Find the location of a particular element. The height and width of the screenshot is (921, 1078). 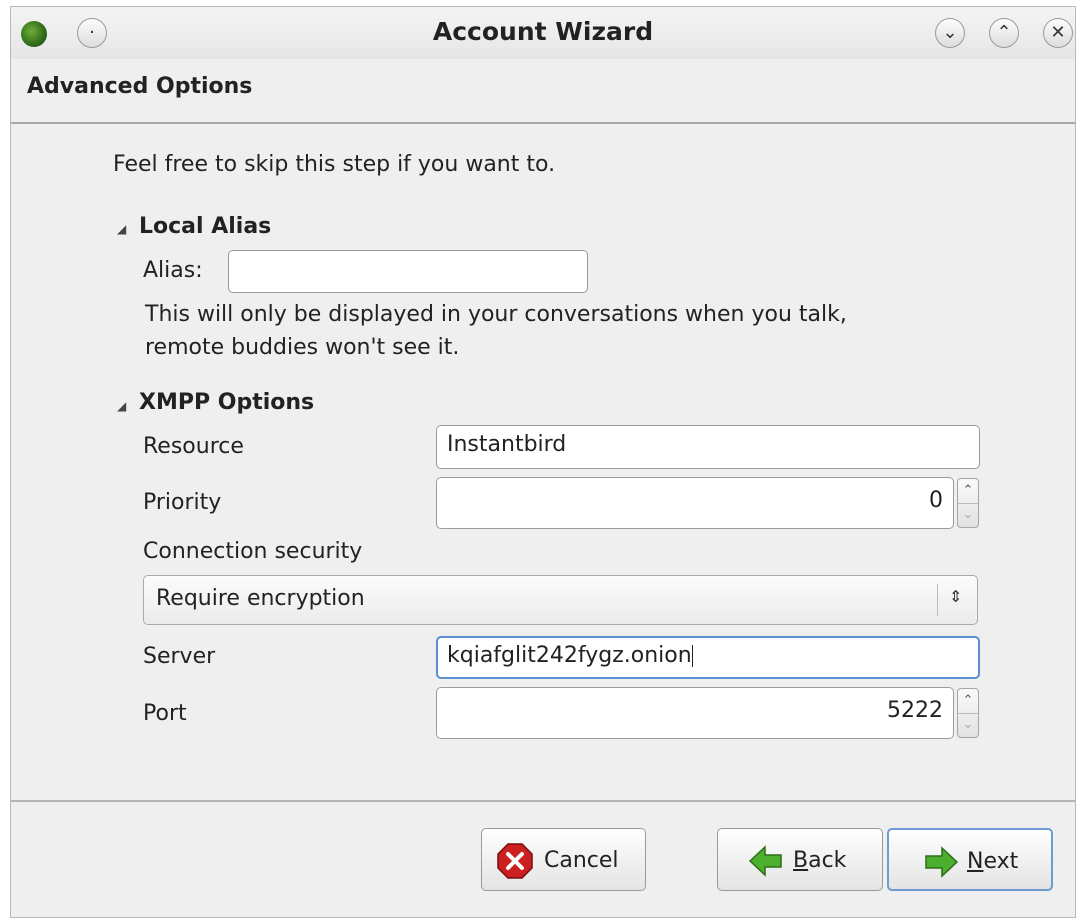

alias-input is located at coordinates (408, 271).